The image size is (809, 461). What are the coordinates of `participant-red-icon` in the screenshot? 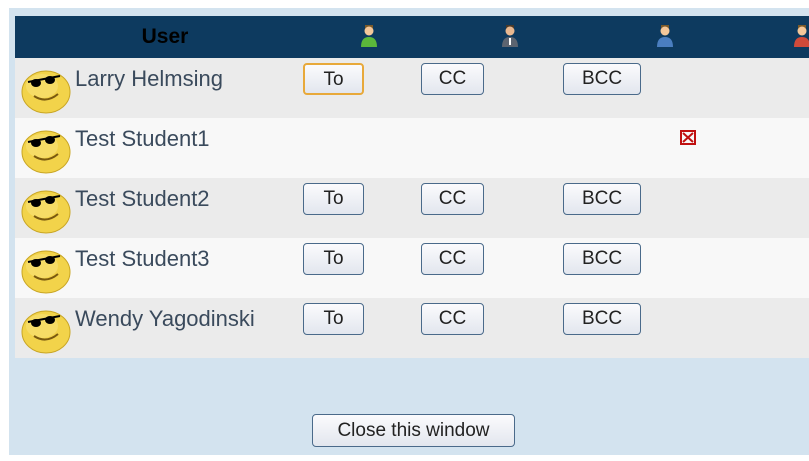 It's located at (801, 36).